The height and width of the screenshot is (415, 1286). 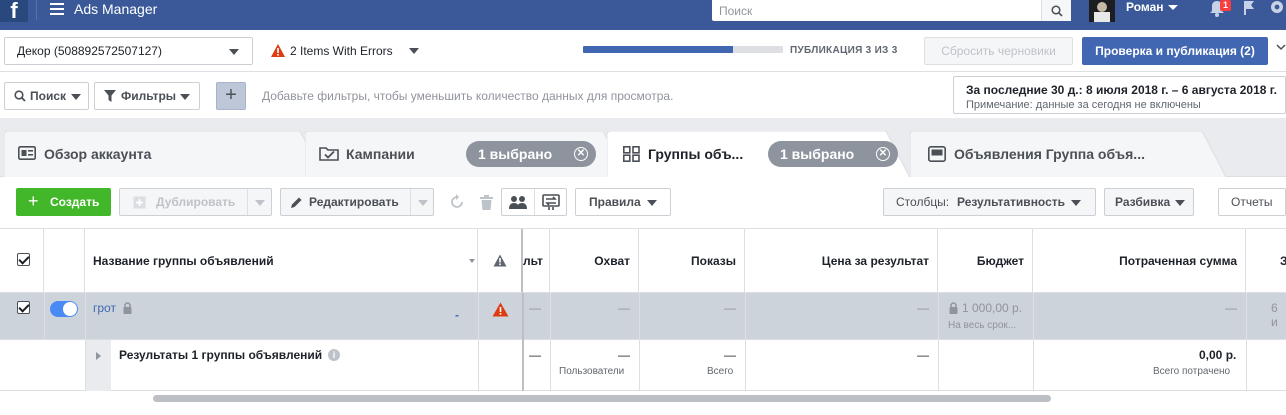 I want to click on expand-cell, so click(x=98, y=365).